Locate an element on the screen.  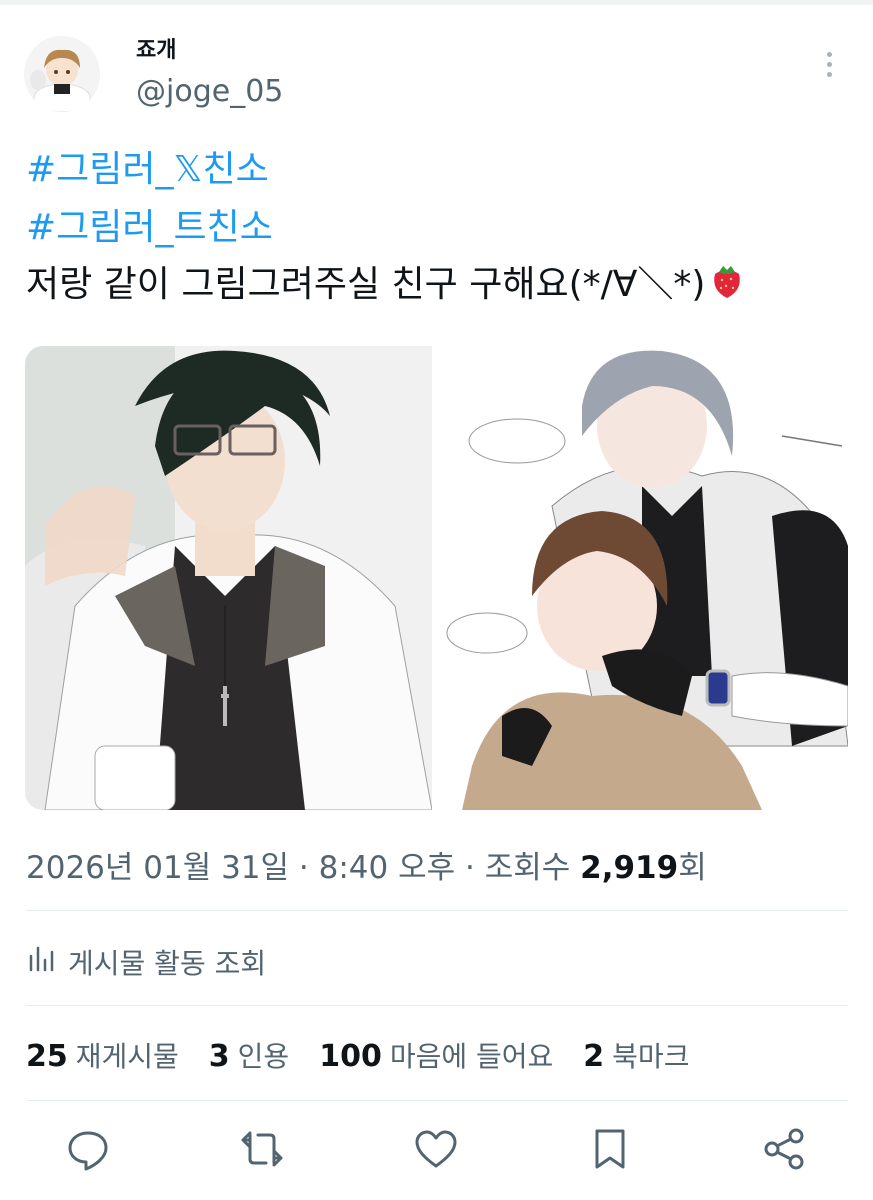
bookmark-icon is located at coordinates (610, 1149).